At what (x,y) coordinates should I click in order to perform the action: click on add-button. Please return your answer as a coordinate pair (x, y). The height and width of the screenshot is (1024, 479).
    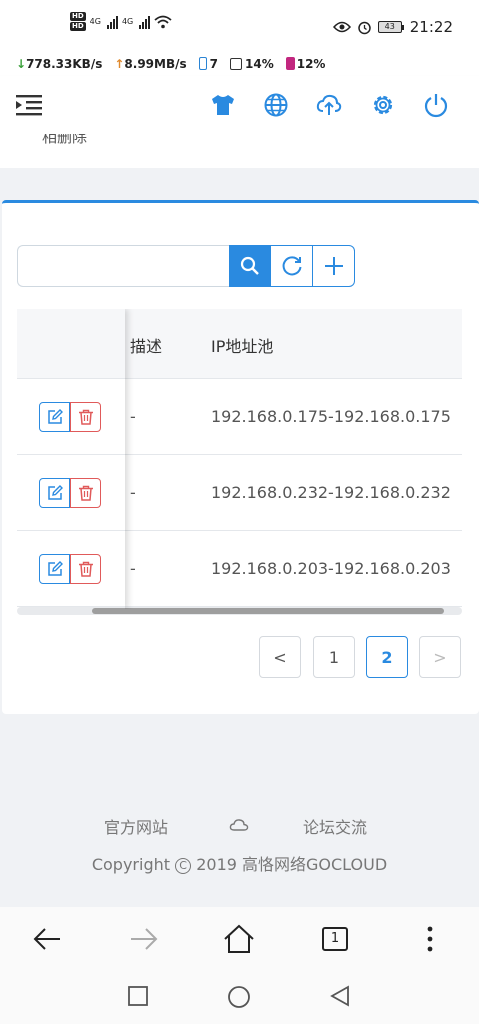
    Looking at the image, I should click on (334, 266).